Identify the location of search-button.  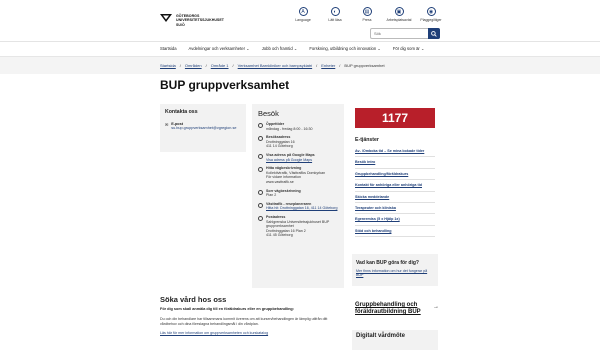
(434, 33).